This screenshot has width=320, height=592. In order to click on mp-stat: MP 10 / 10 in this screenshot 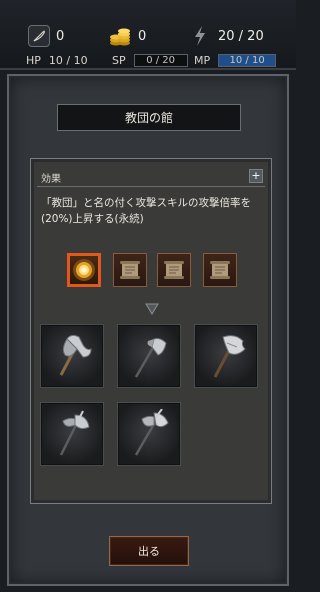, I will do `click(235, 60)`.